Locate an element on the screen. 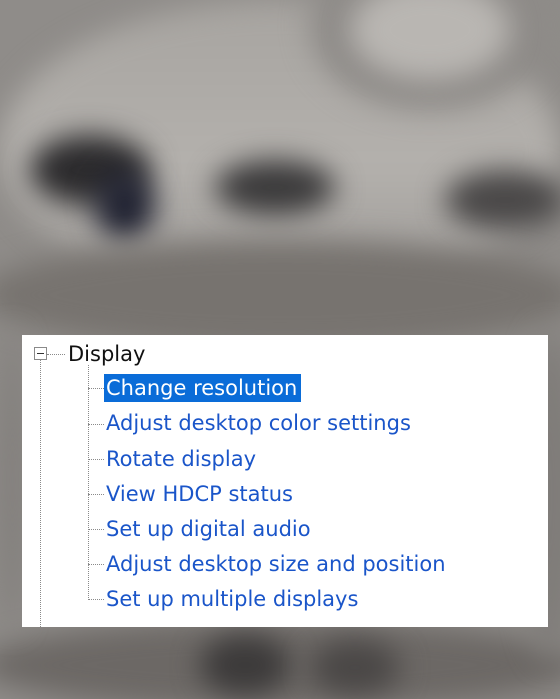 The image size is (560, 699). tree-item-rotate-display: Rotate display is located at coordinates (181, 459).